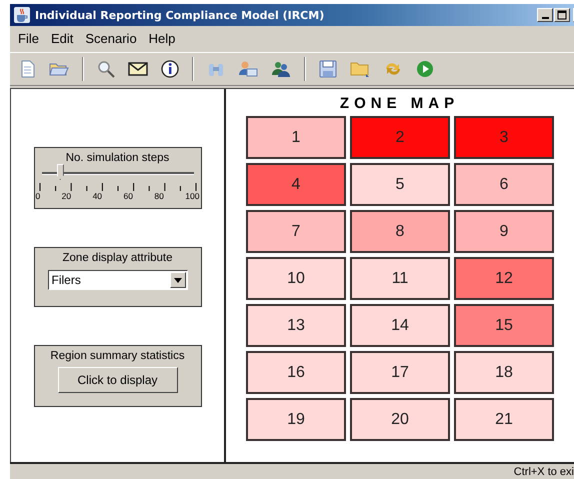 The width and height of the screenshot is (574, 479). Describe the element at coordinates (28, 38) in the screenshot. I see `menu-item: File` at that location.